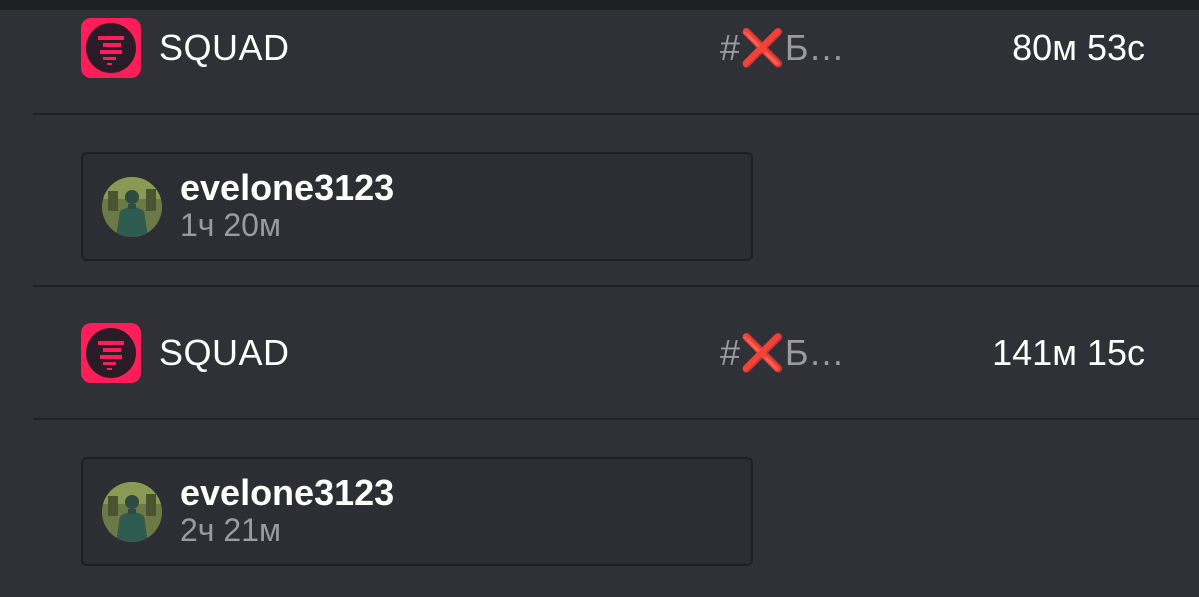 The height and width of the screenshot is (597, 1199). I want to click on session-row: SQUAD #❌Б… 80м 53с, so click(599, 49).